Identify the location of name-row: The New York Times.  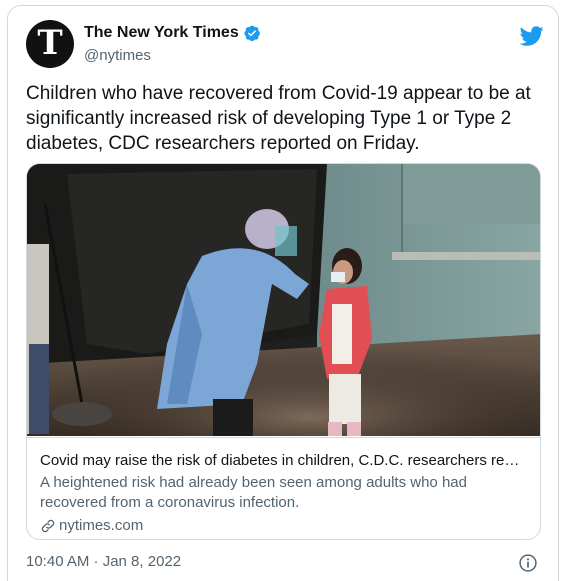
(172, 33).